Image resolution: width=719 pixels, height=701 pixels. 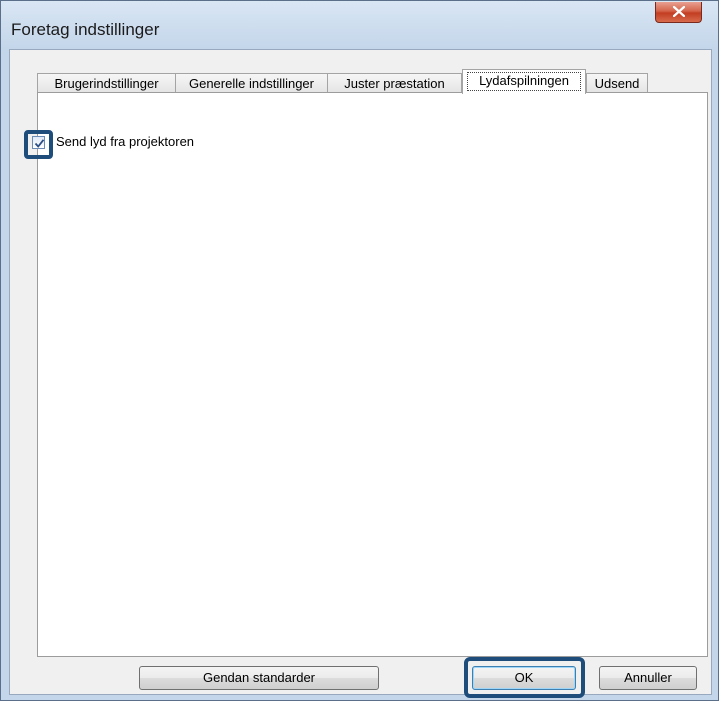 What do you see at coordinates (648, 678) in the screenshot?
I see `cancel-button: Annuller` at bounding box center [648, 678].